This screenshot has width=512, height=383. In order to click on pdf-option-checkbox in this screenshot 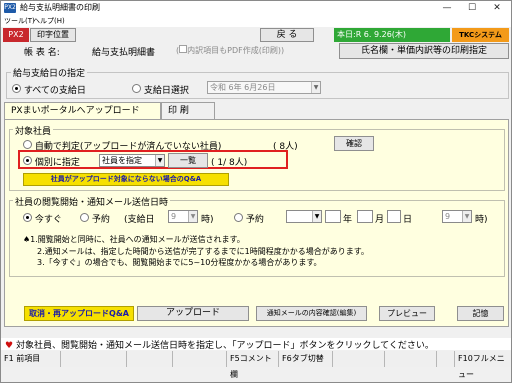, I will do `click(183, 49)`.